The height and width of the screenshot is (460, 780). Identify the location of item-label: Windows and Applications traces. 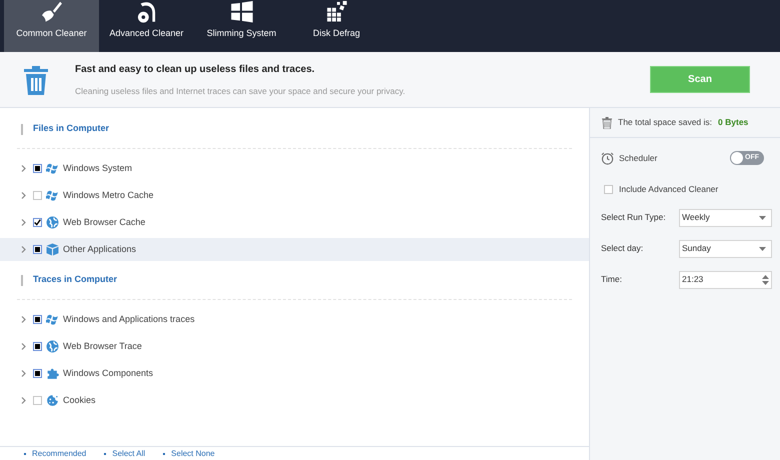
(129, 319).